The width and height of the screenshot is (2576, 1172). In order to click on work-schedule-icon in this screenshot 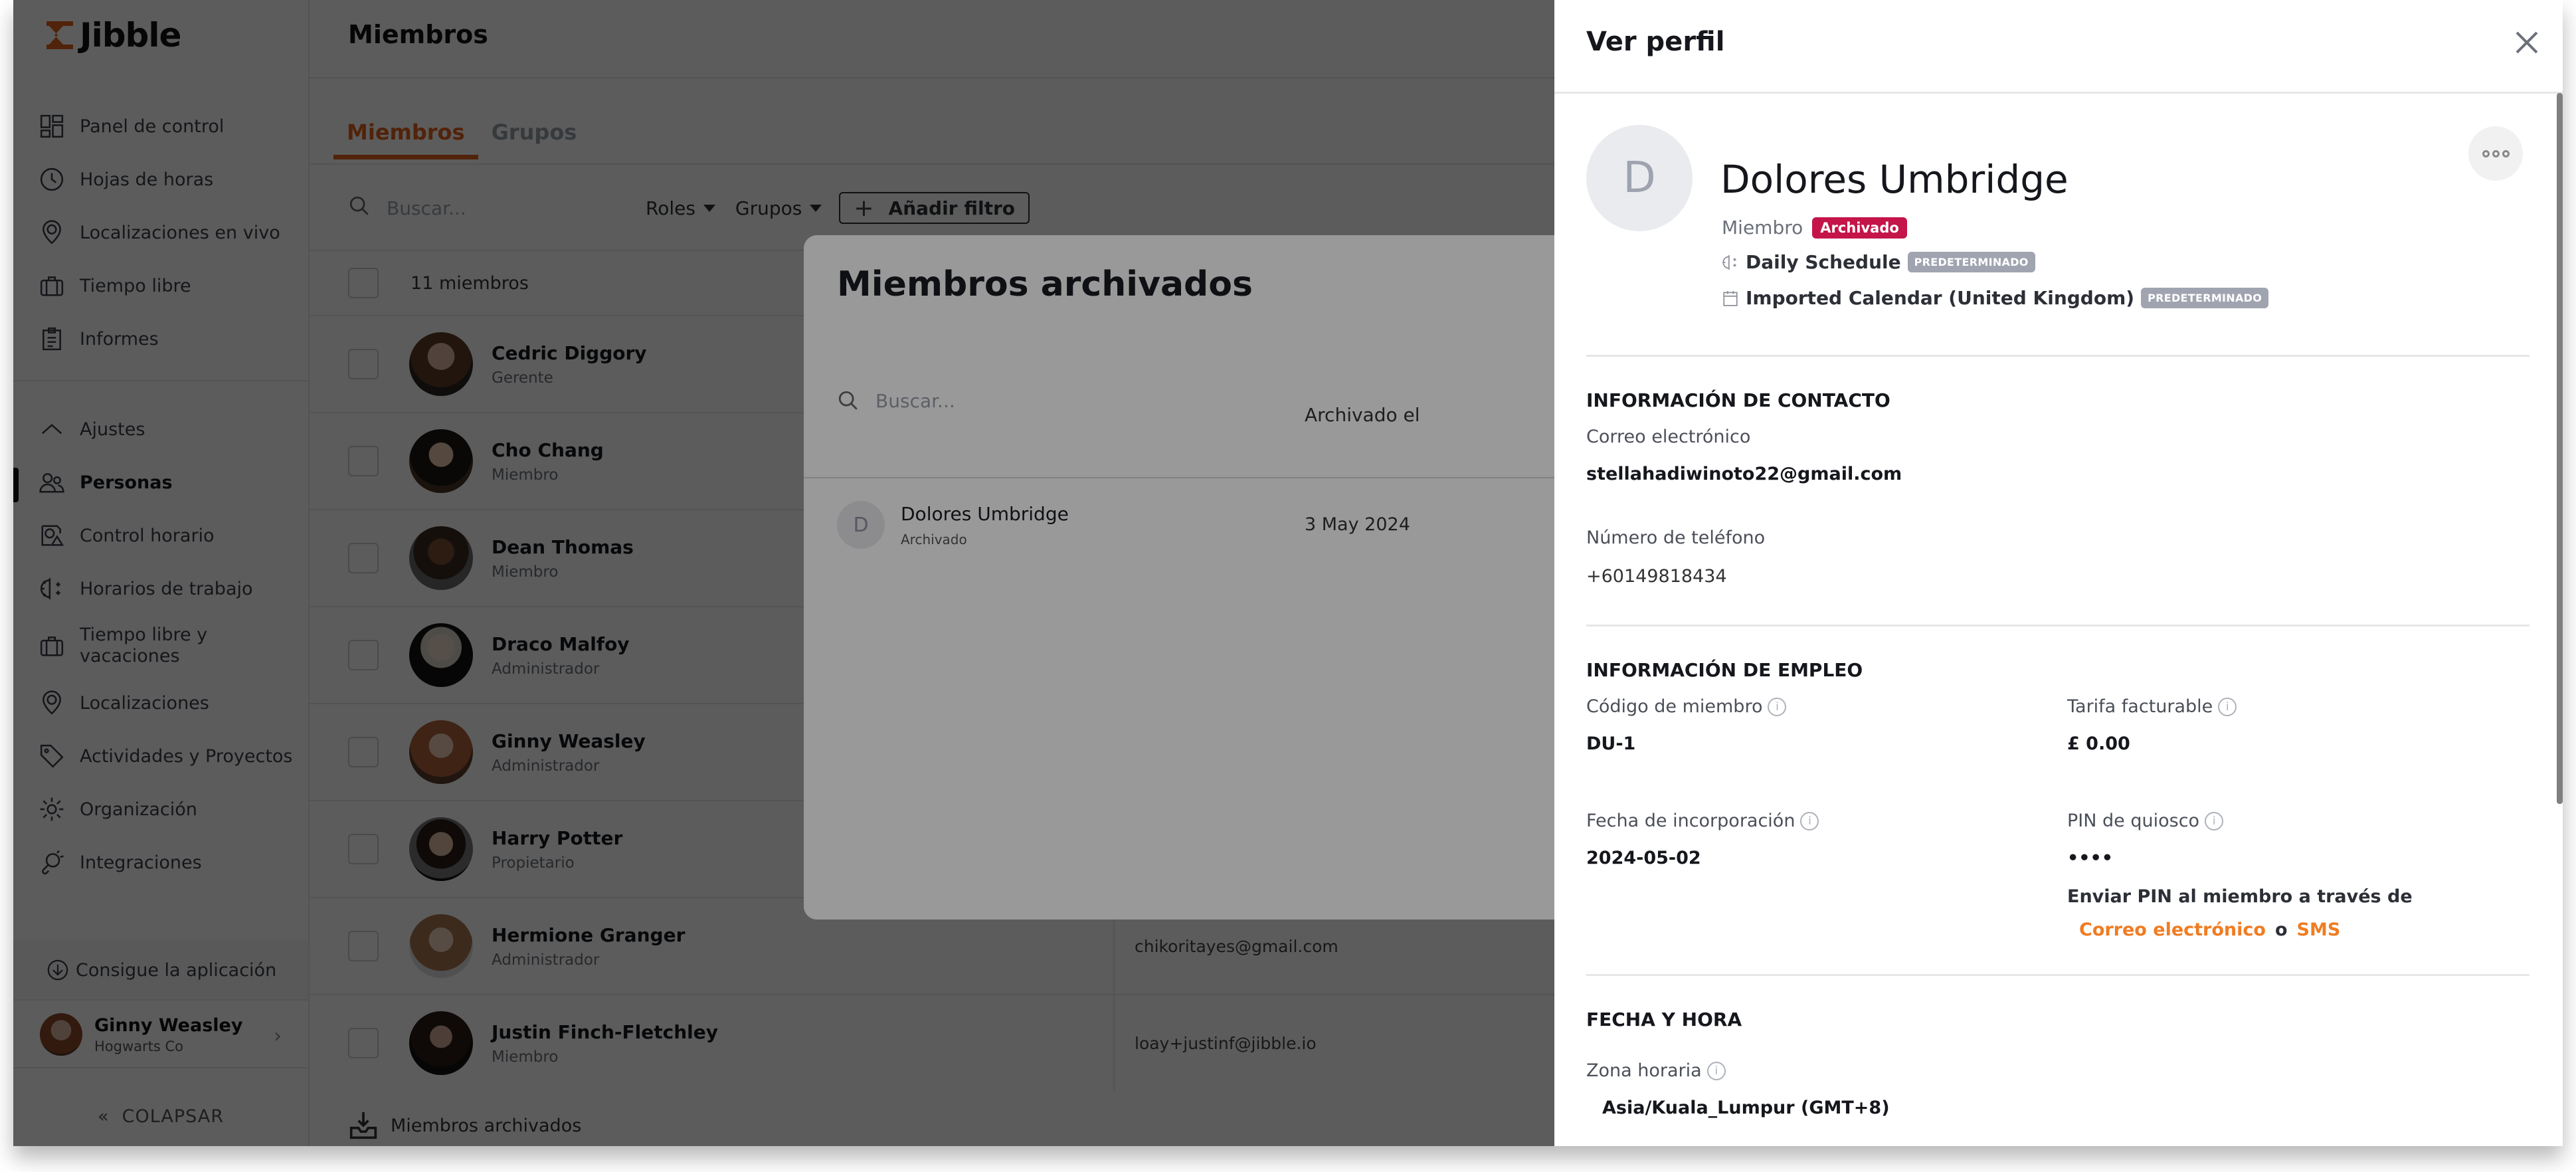, I will do `click(1729, 262)`.